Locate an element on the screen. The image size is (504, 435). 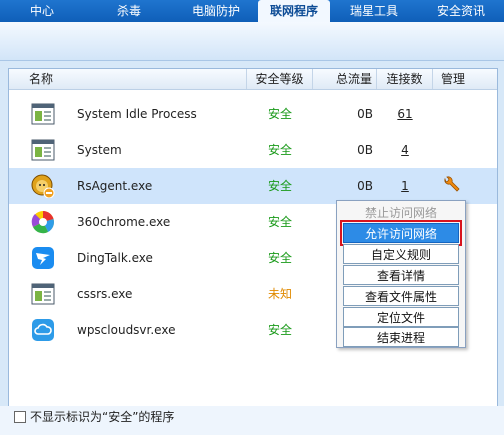
header-conn: 连接数 is located at coordinates (405, 79).